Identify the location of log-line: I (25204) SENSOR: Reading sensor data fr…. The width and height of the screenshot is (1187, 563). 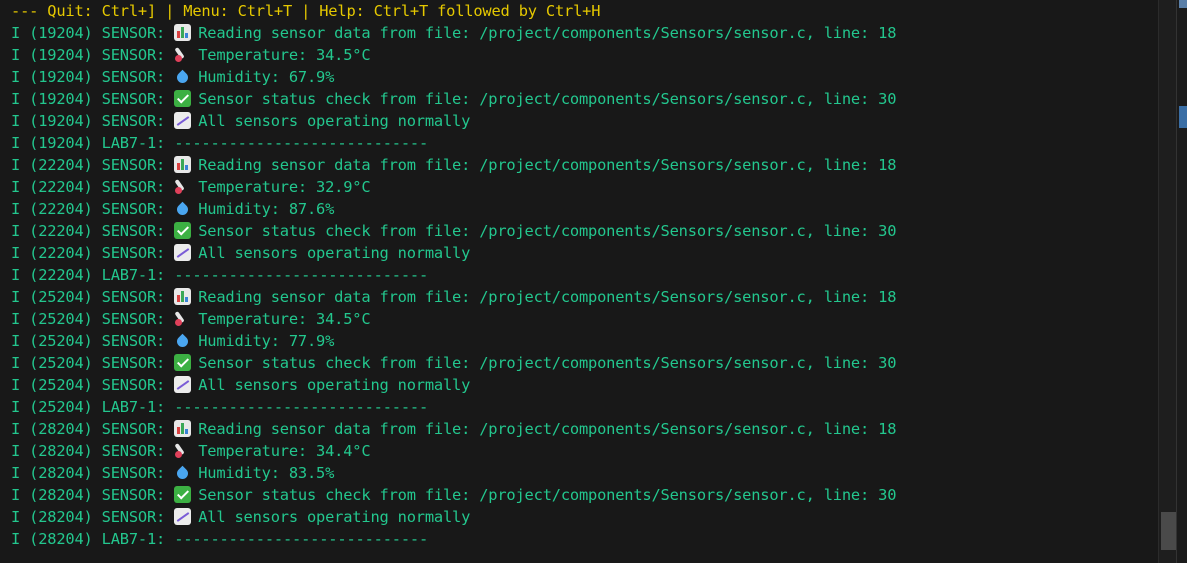
(453, 297).